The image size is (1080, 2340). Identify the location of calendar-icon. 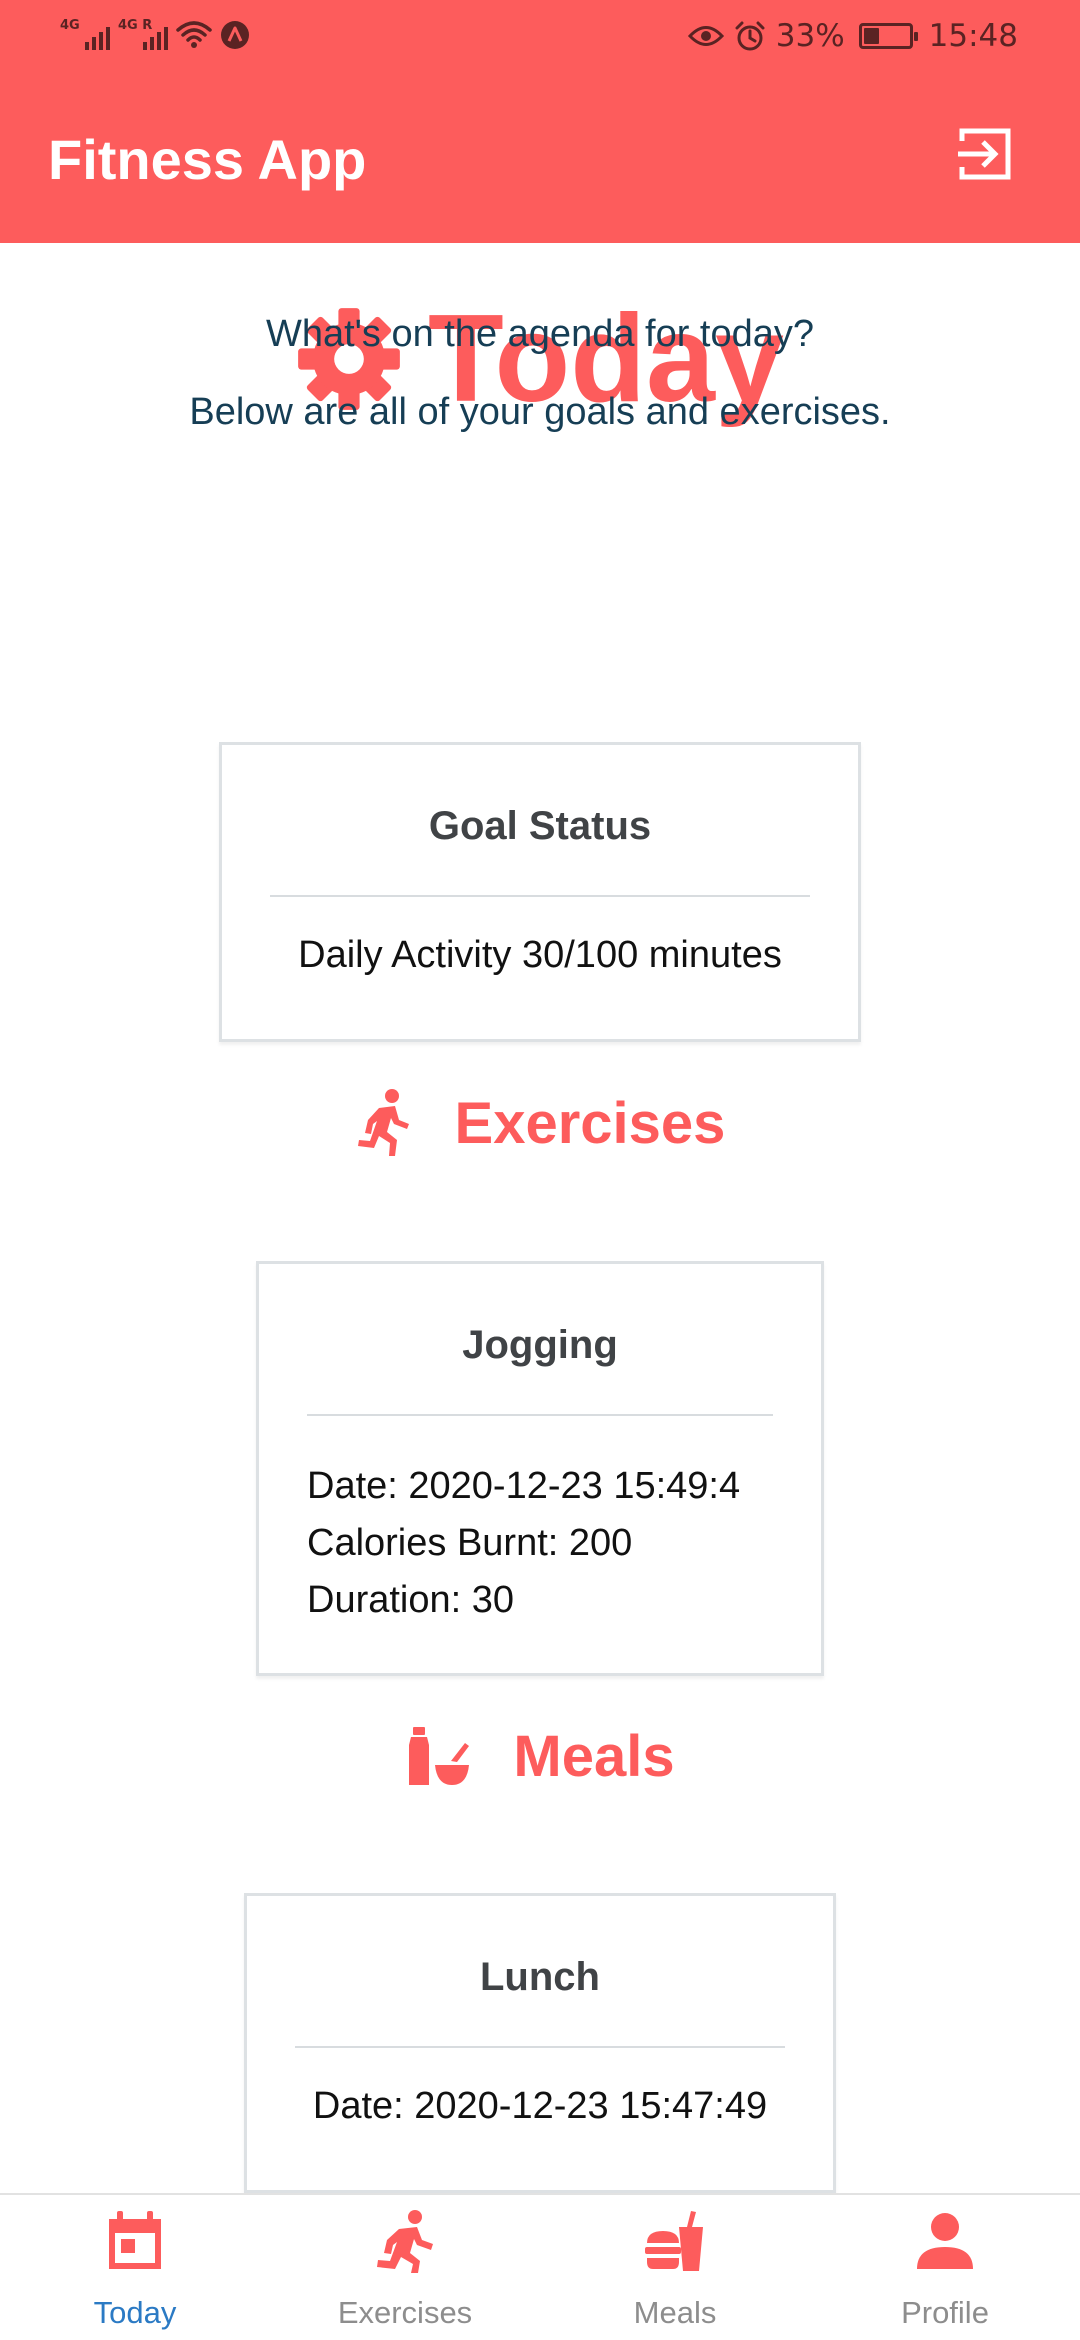
(135, 2240).